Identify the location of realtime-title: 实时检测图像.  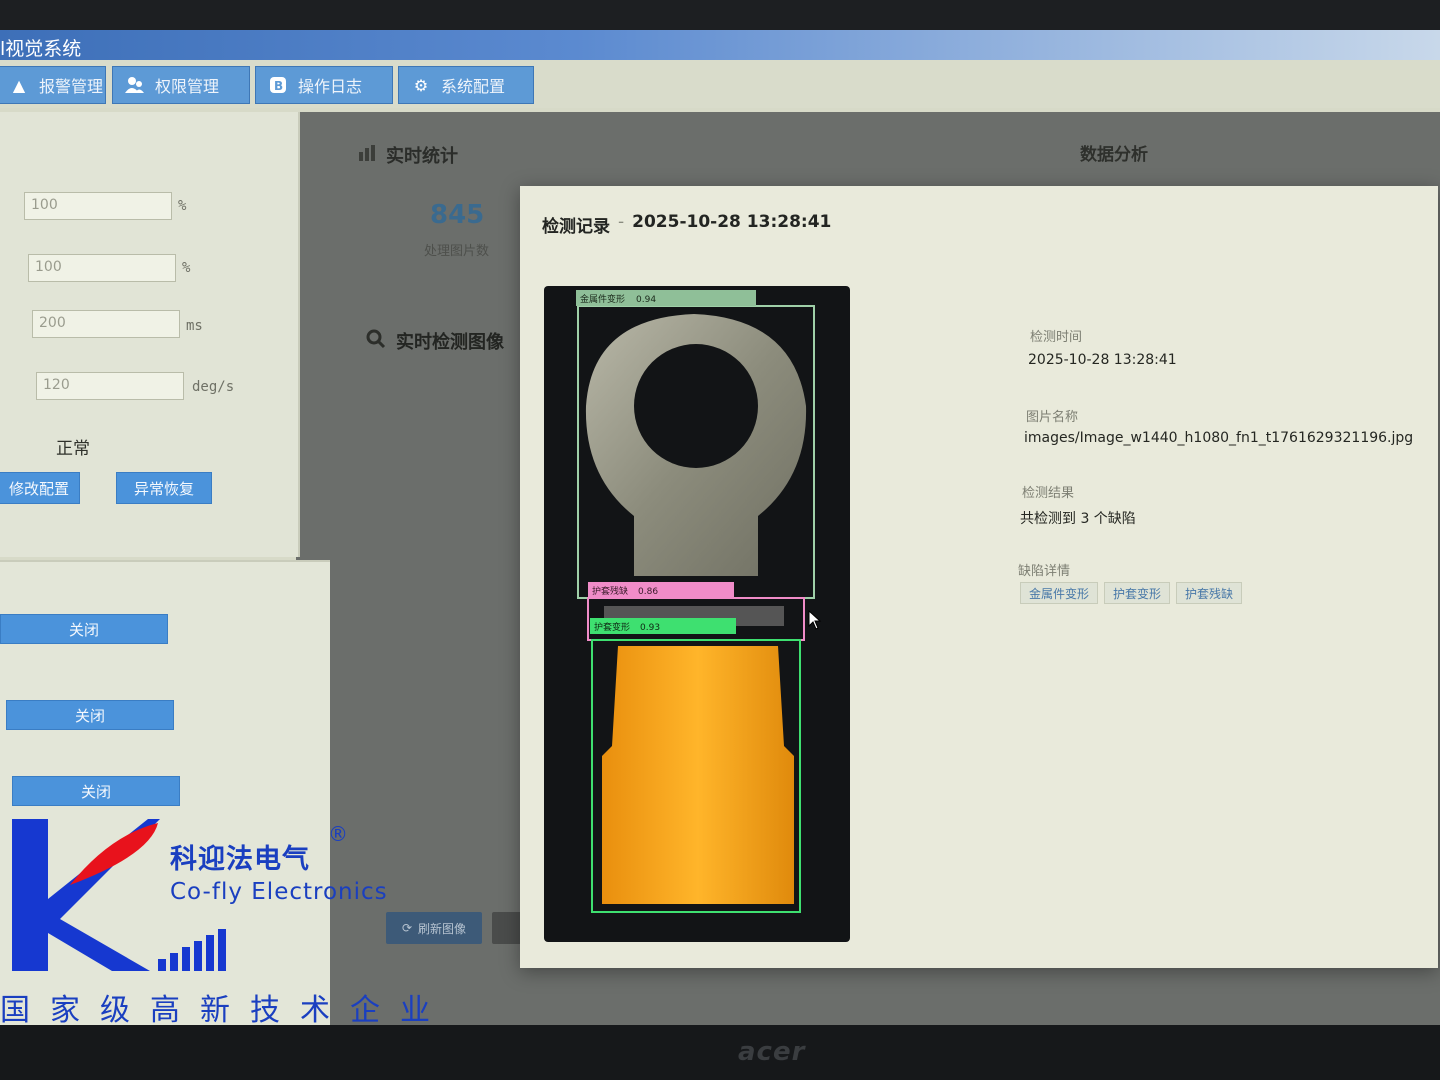
(435, 341).